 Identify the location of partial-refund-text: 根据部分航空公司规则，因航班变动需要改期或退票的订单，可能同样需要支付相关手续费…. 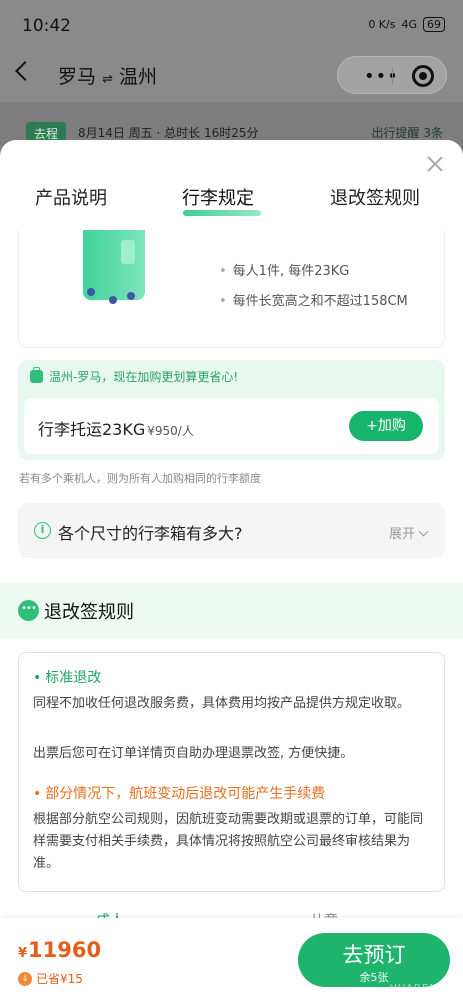
(228, 841).